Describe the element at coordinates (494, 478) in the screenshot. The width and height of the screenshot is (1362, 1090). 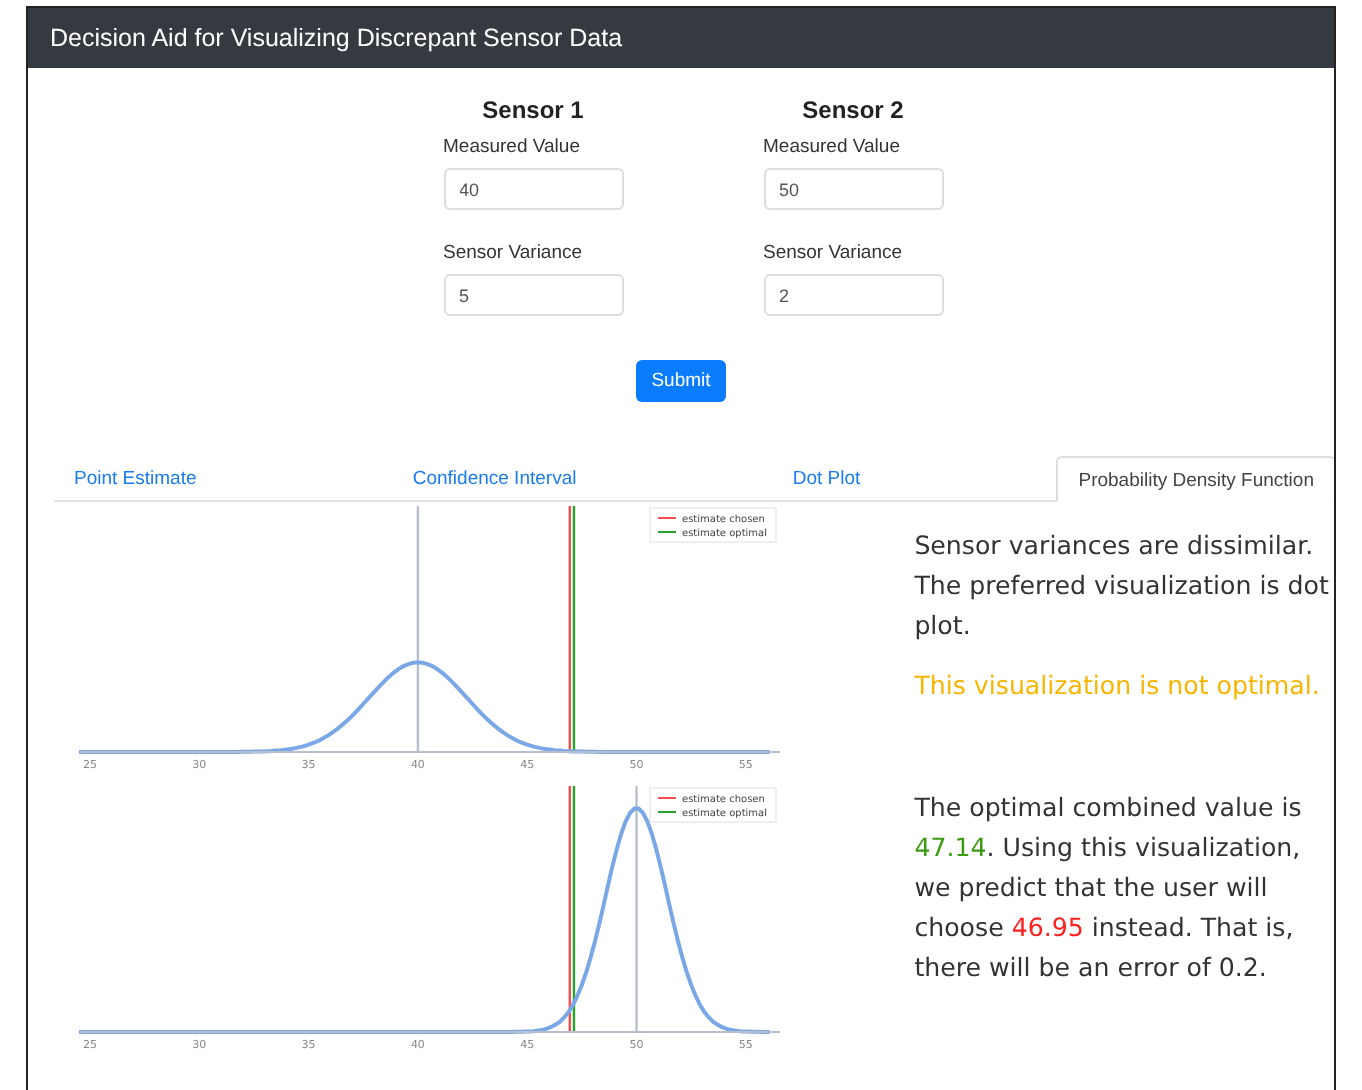
I see `tab: Confidence Interval` at that location.